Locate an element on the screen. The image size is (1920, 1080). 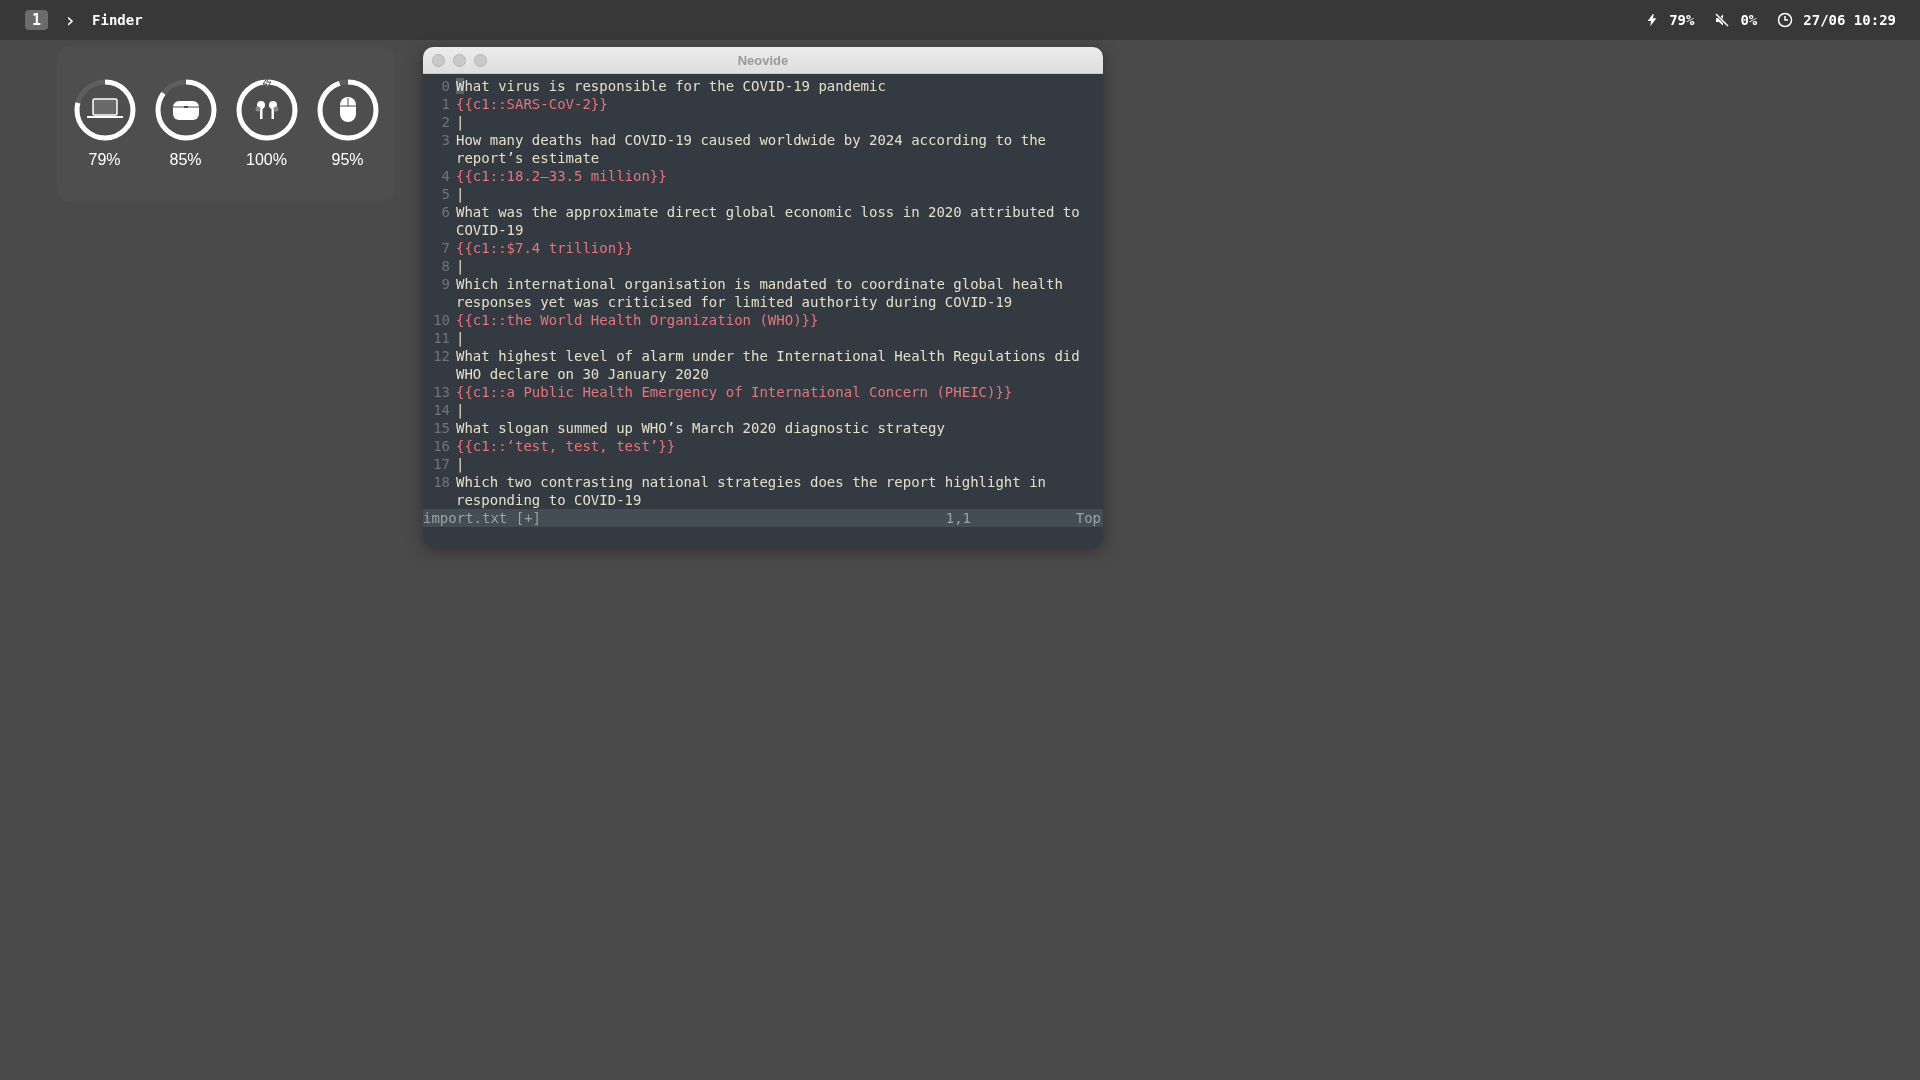
line-number: 12 is located at coordinates (441, 356).